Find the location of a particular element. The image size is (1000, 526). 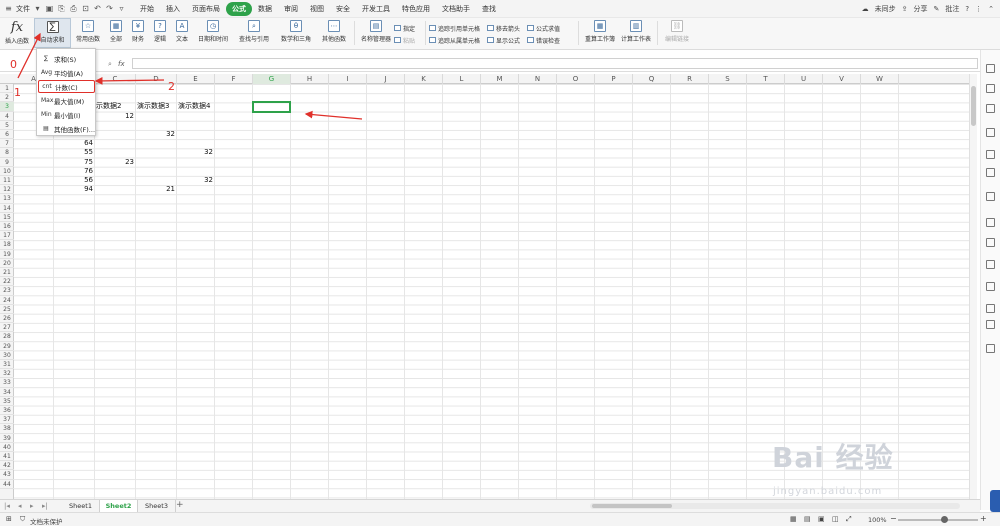

page-break-icon: ▣ is located at coordinates (821, 519).